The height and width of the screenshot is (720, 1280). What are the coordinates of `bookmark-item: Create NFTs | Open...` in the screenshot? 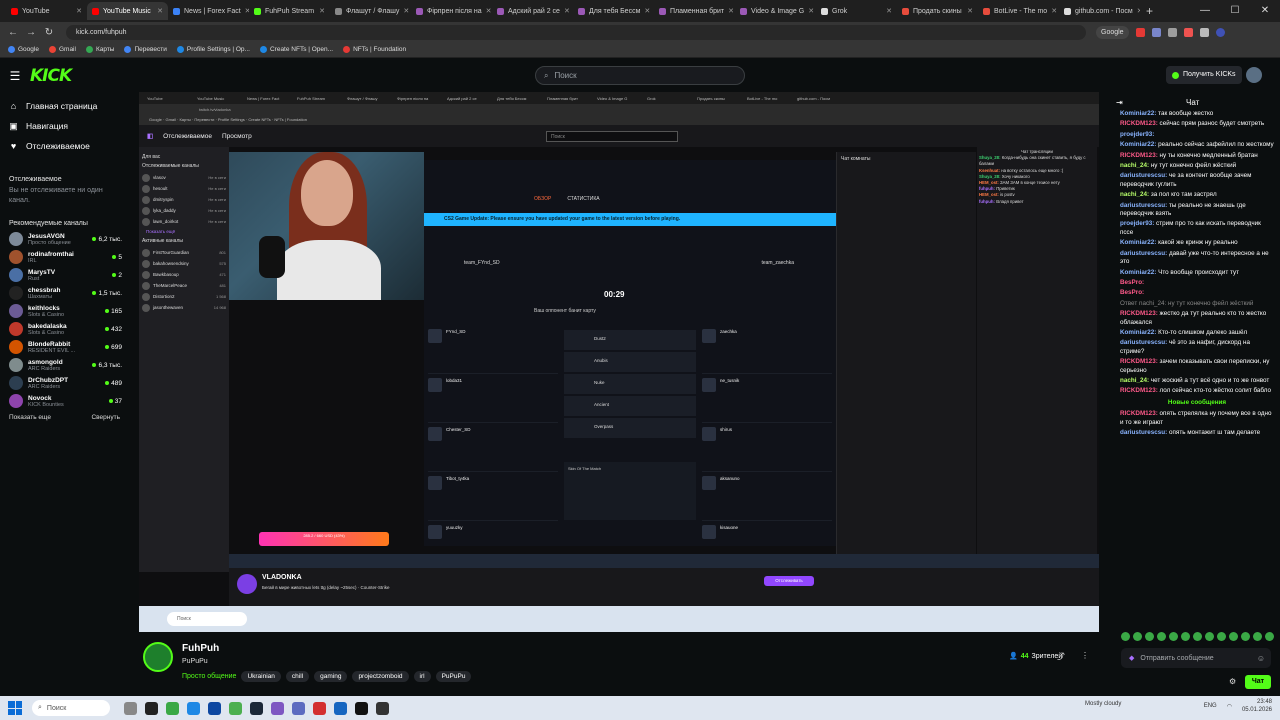 It's located at (296, 49).